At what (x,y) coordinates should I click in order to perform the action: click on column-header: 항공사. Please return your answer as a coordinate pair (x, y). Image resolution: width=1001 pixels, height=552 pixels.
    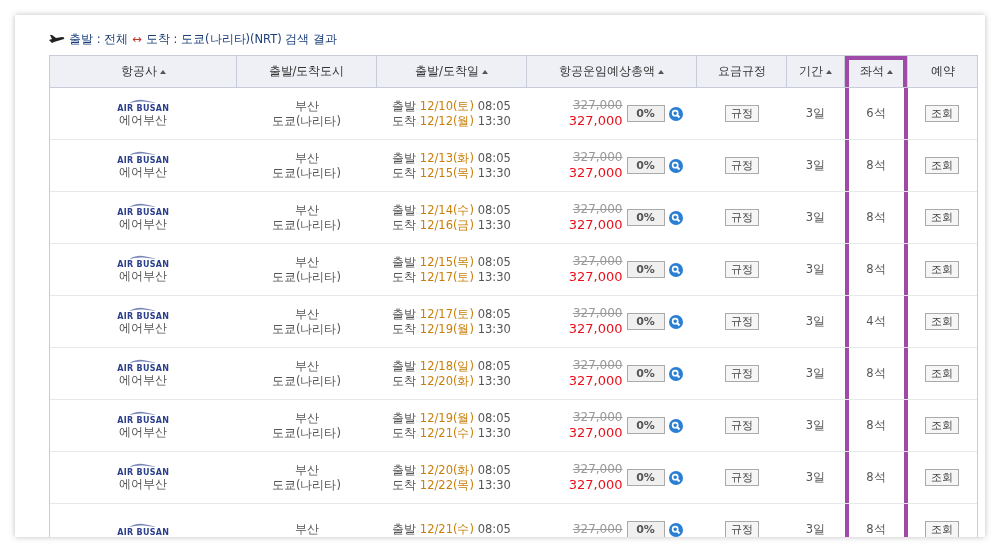
    Looking at the image, I should click on (143, 71).